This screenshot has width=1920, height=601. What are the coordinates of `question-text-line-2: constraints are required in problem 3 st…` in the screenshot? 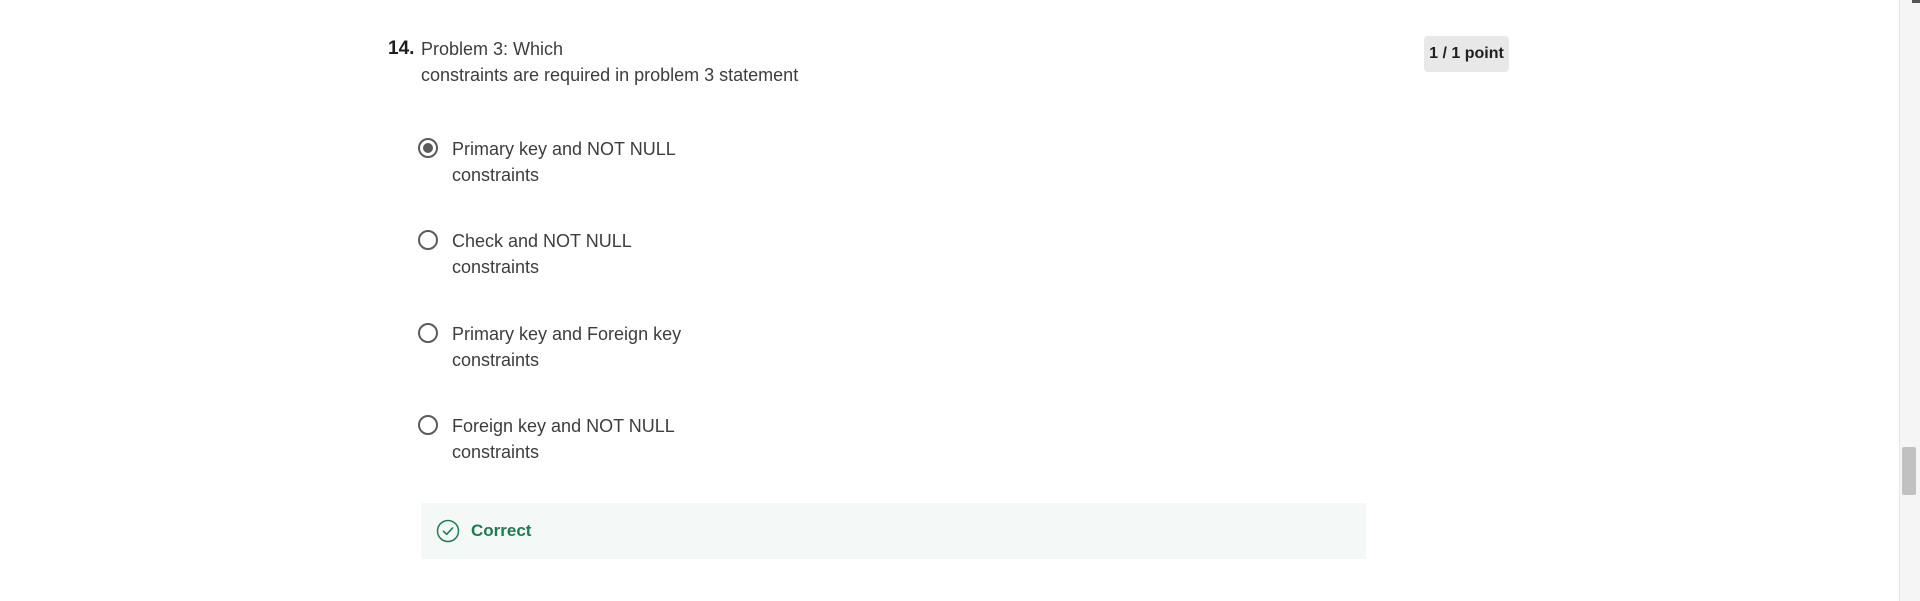 It's located at (610, 75).